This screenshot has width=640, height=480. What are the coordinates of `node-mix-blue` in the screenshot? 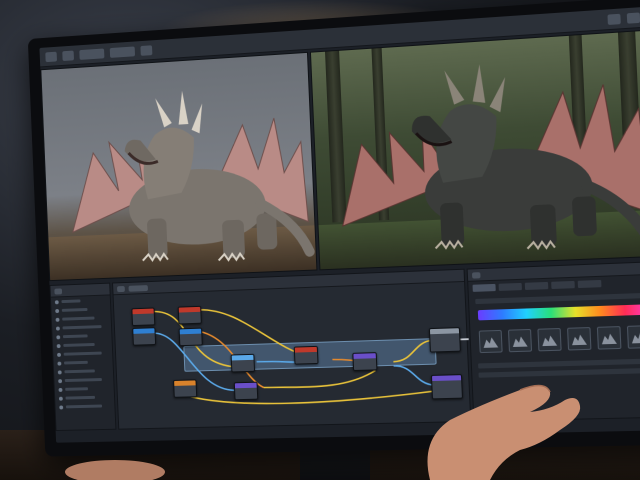 It's located at (243, 363).